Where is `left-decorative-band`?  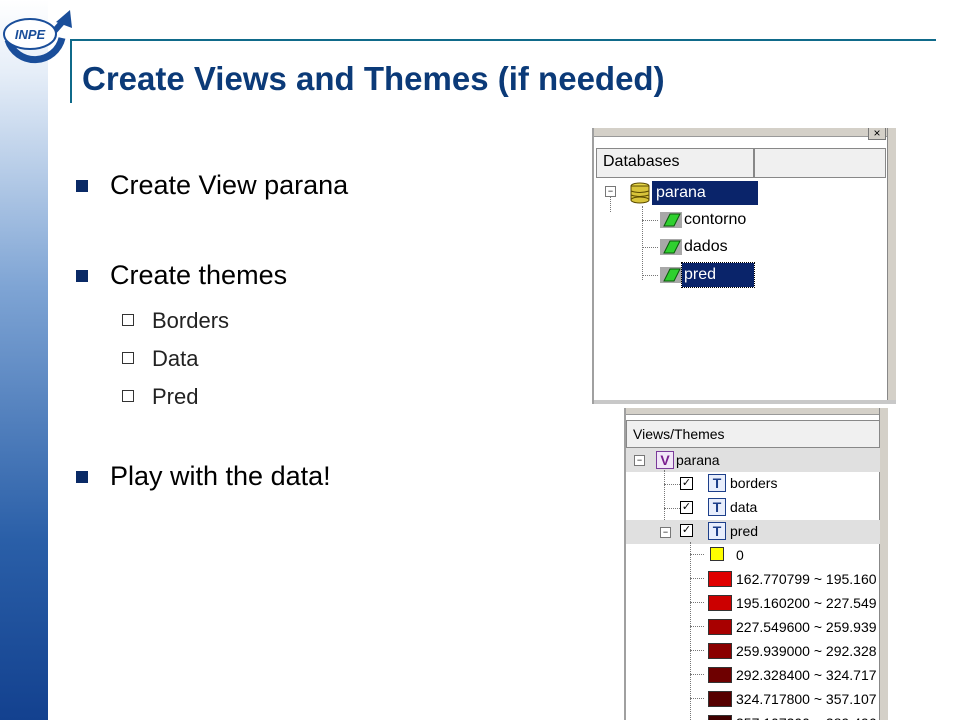 left-decorative-band is located at coordinates (24, 360).